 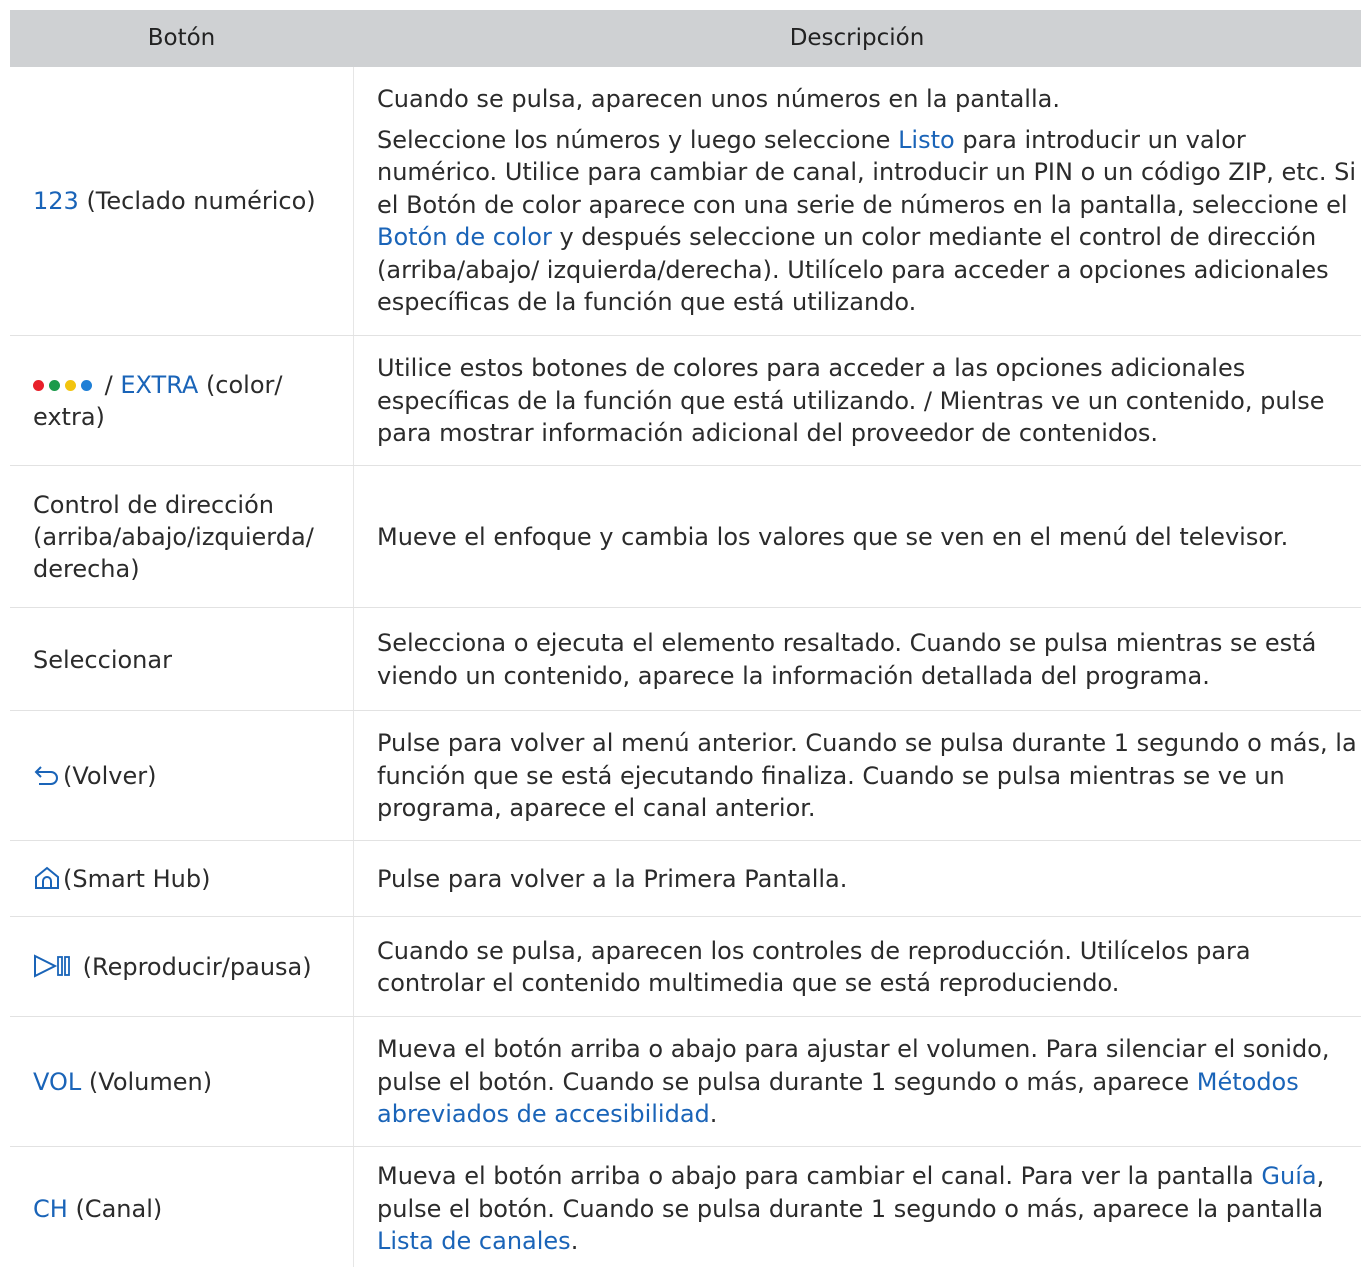 I want to click on boton-de-color-link: Botón de color, so click(x=464, y=237).